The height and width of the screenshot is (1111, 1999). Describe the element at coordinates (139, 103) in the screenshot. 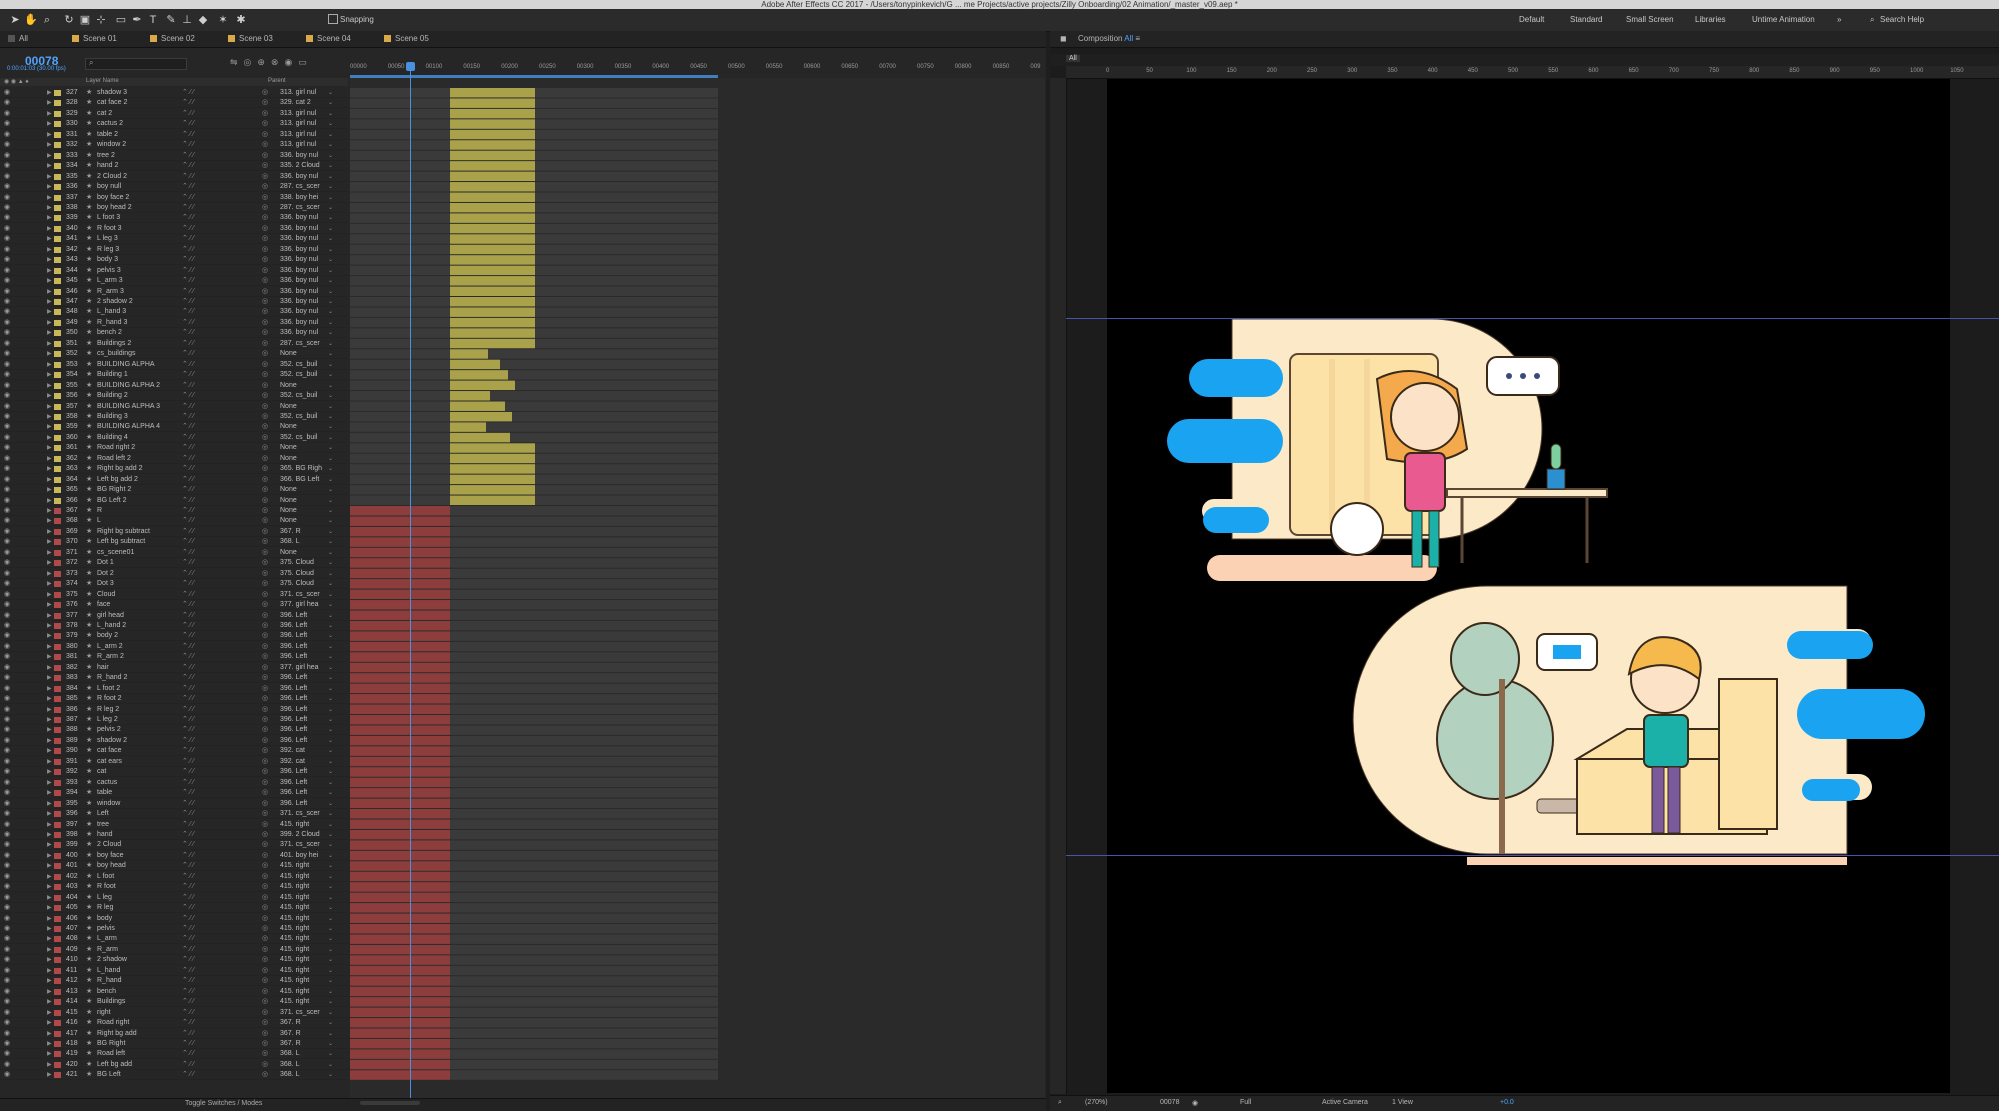

I see `layer-name: cat face 2` at that location.